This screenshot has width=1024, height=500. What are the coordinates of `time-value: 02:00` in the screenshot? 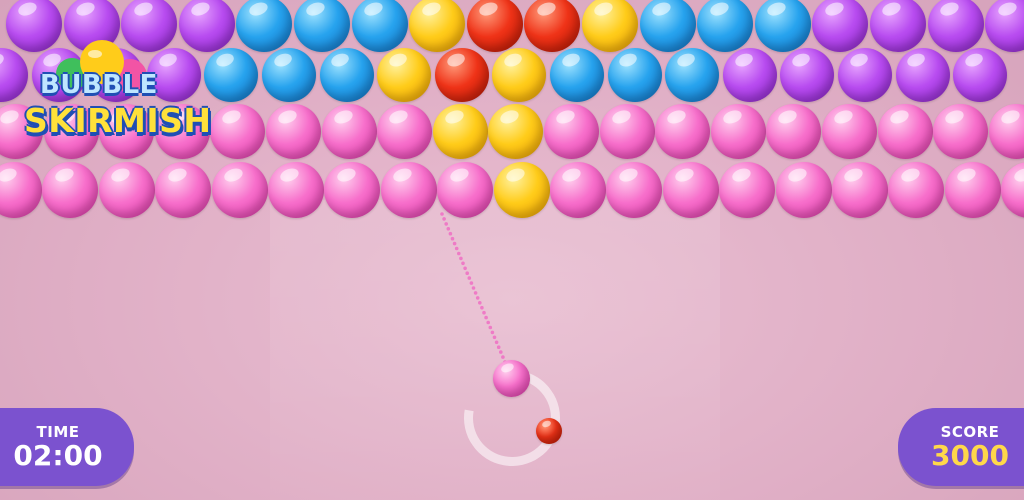 It's located at (58, 456).